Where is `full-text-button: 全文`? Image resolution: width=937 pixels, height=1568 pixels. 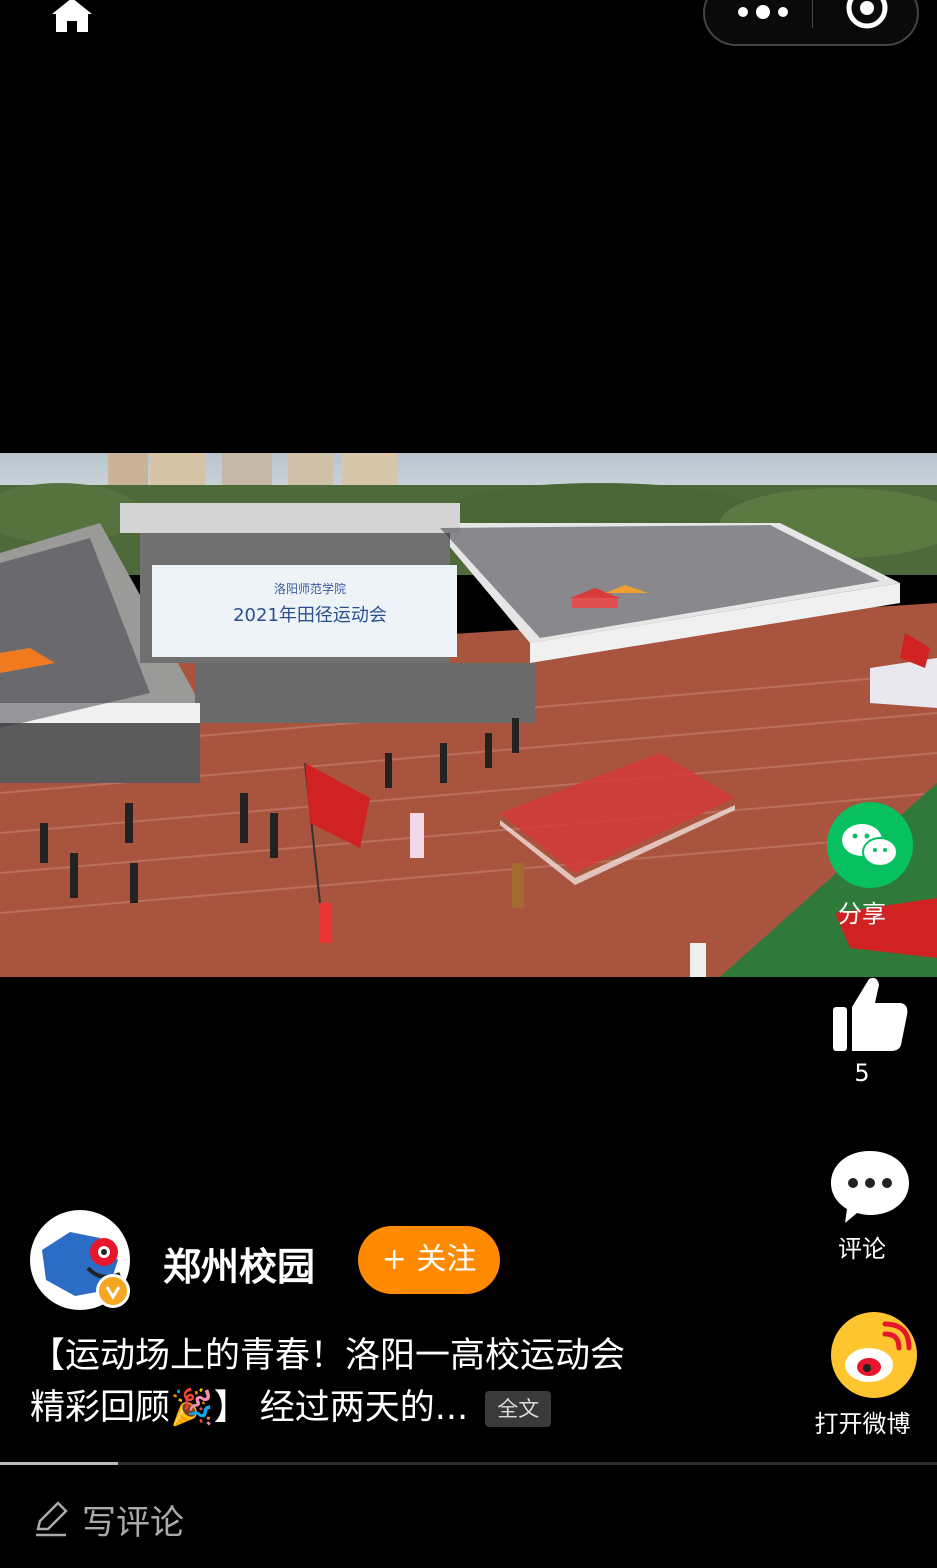
full-text-button: 全文 is located at coordinates (518, 1409).